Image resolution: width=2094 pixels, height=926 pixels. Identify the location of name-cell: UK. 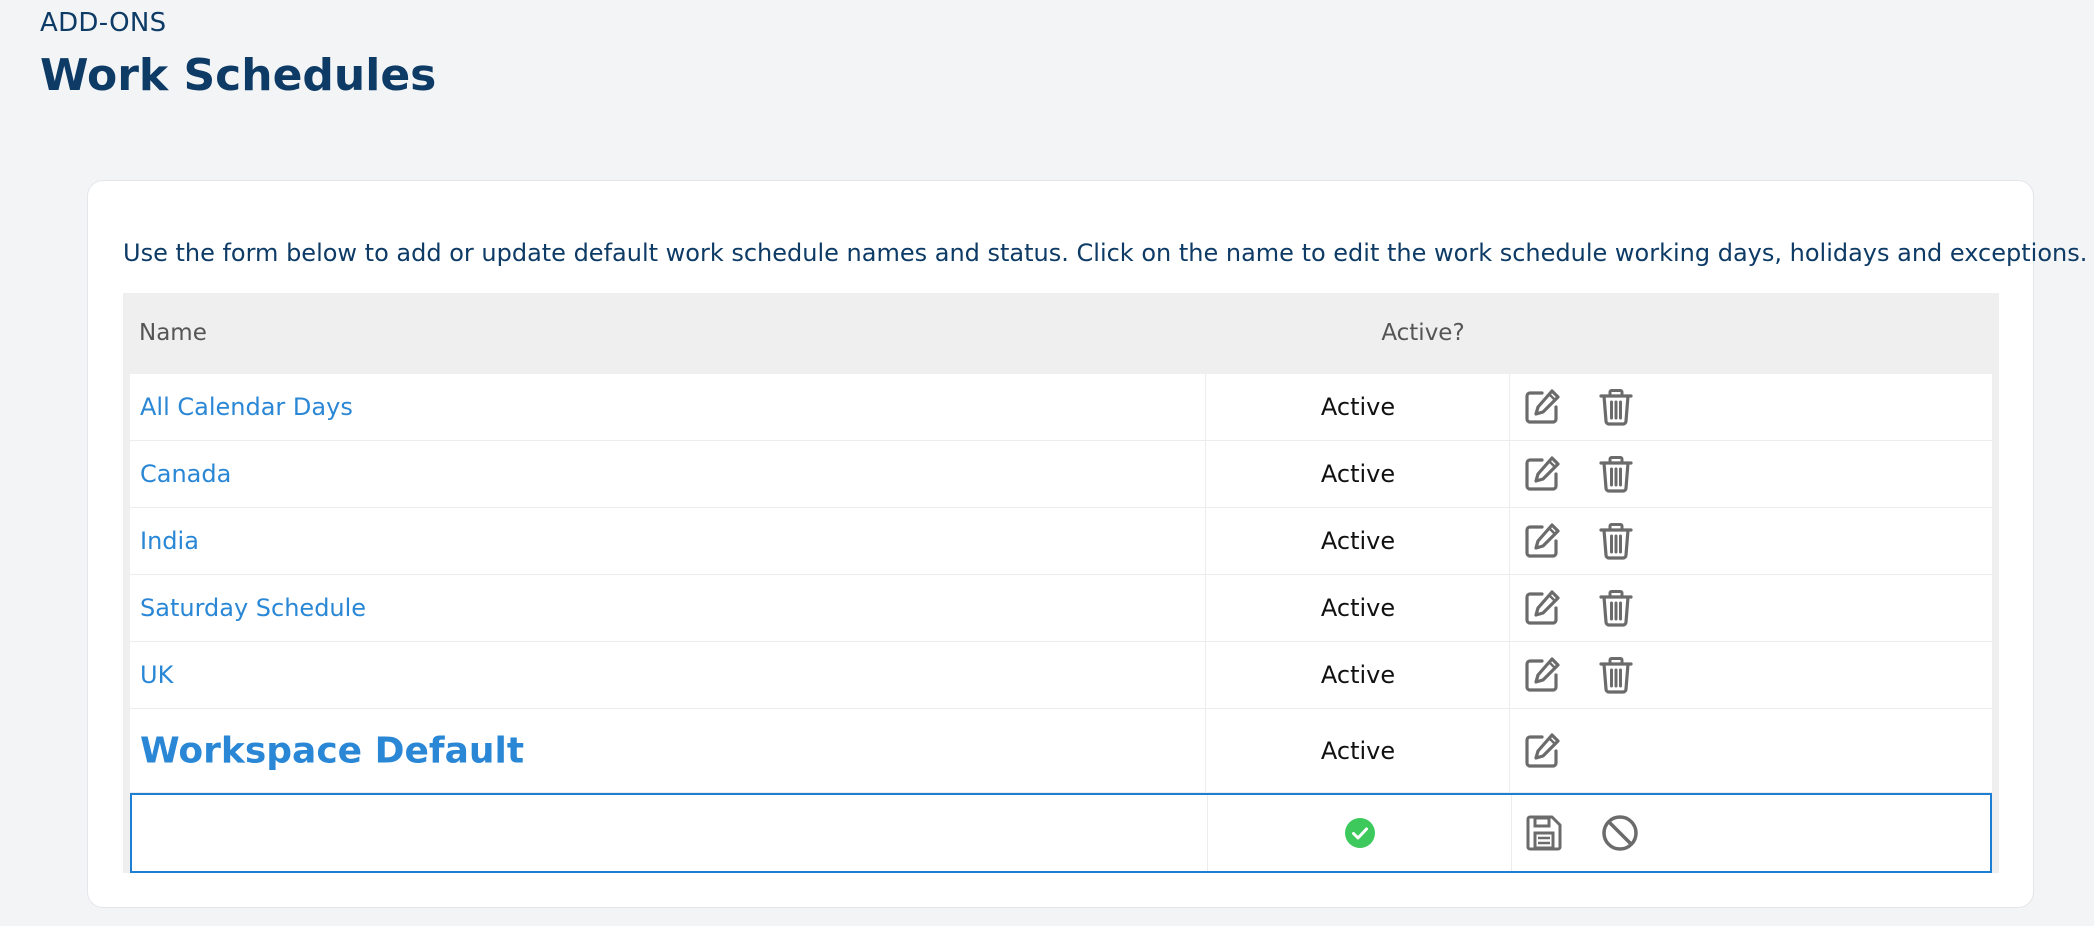
(668, 675).